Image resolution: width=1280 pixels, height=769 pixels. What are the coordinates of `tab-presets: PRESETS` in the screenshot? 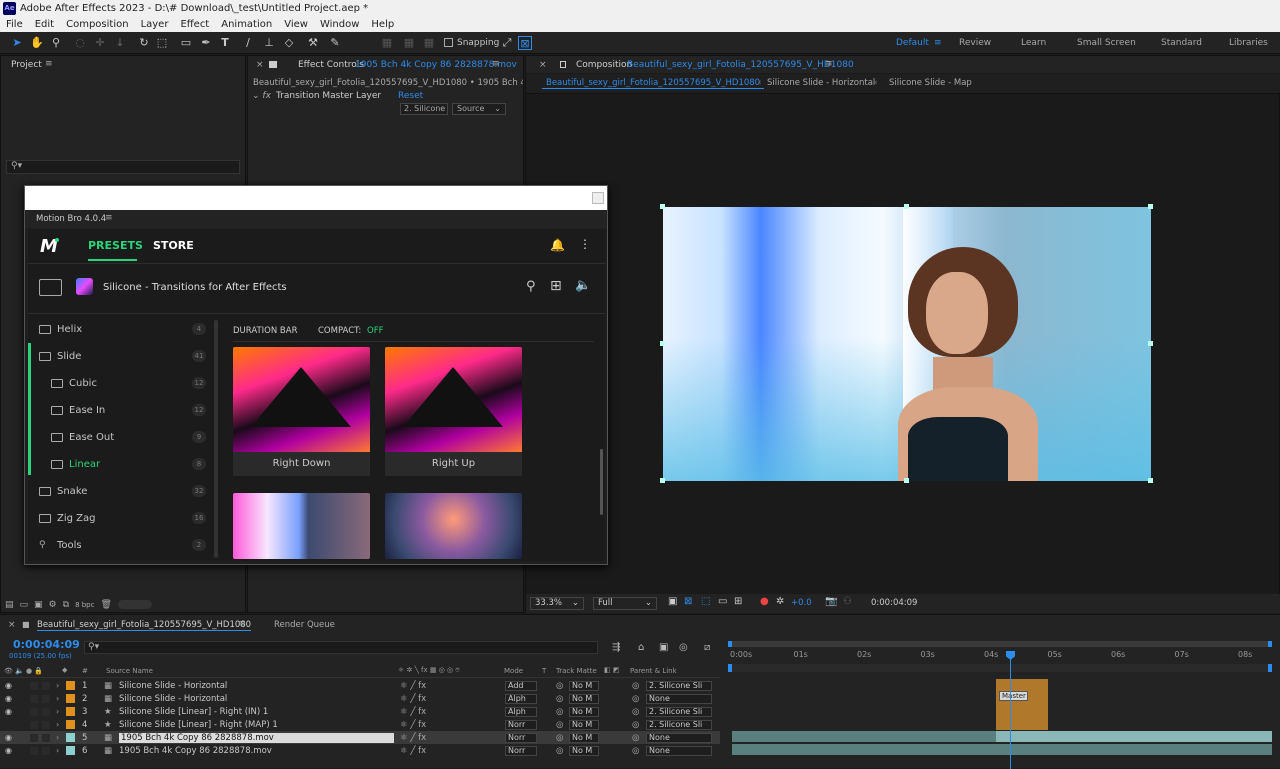 It's located at (115, 245).